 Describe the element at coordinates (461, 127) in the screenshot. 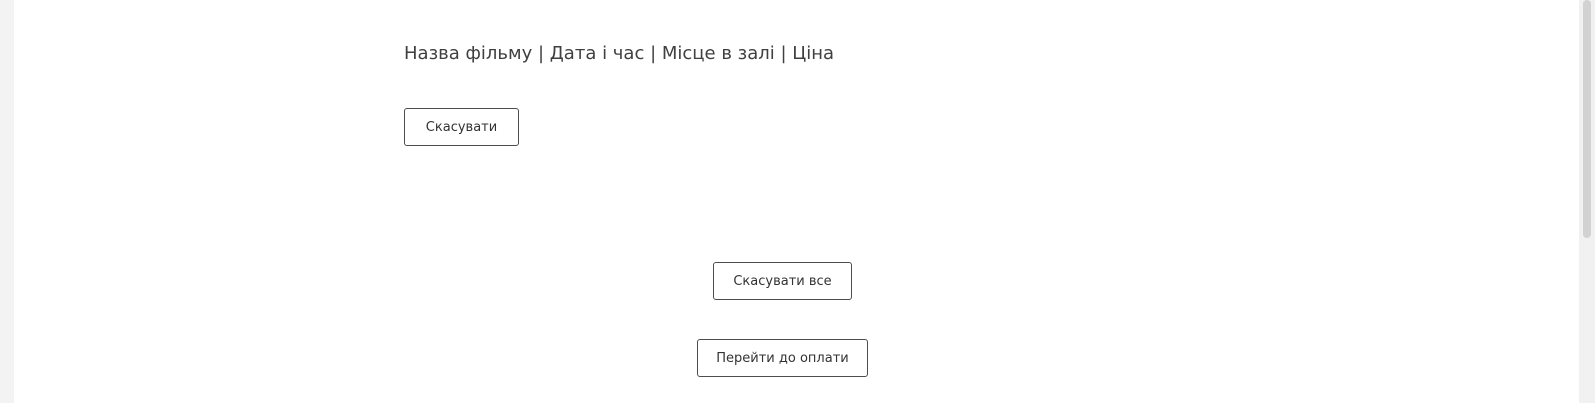

I see `cancel-ticket-button: Скасувати` at that location.